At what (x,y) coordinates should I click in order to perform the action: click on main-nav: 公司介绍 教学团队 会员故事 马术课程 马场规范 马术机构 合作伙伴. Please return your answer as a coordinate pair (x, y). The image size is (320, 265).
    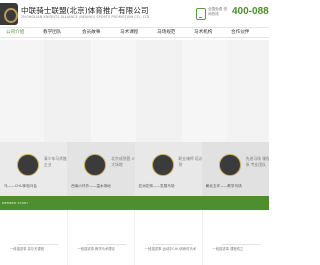
    Looking at the image, I should click on (134, 32).